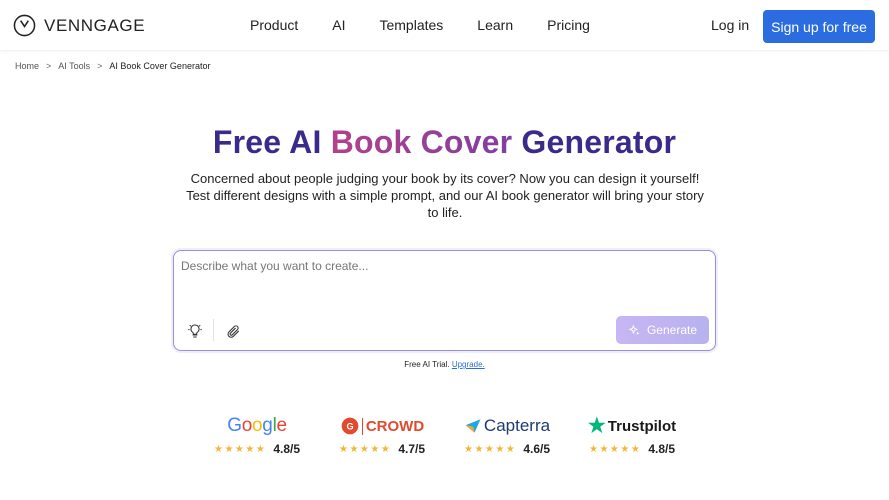  I want to click on google-logo: Google, so click(257, 426).